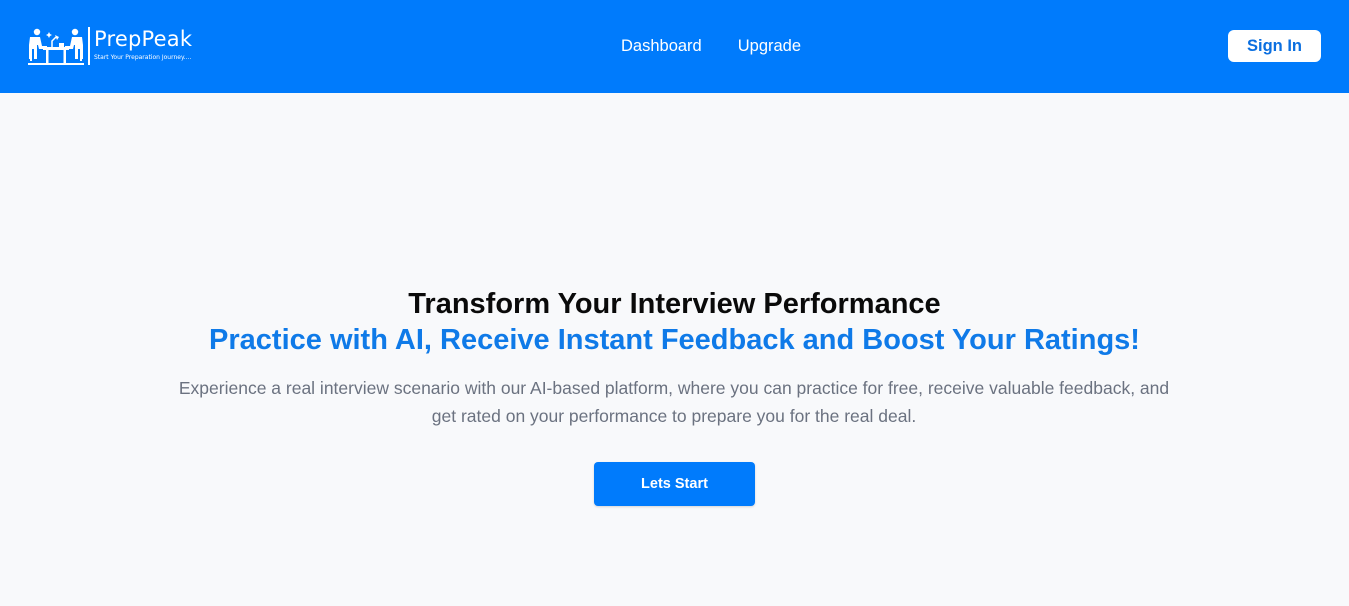 This screenshot has width=1349, height=606. What do you see at coordinates (769, 46) in the screenshot?
I see `nav-link-upgrade: Upgrade` at bounding box center [769, 46].